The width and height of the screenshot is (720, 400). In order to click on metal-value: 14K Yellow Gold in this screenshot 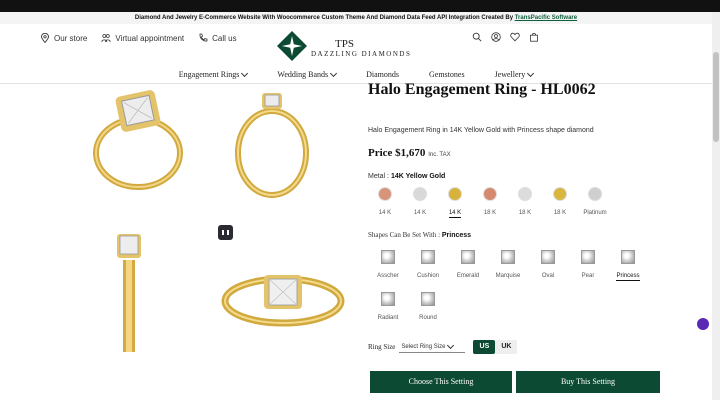, I will do `click(418, 176)`.